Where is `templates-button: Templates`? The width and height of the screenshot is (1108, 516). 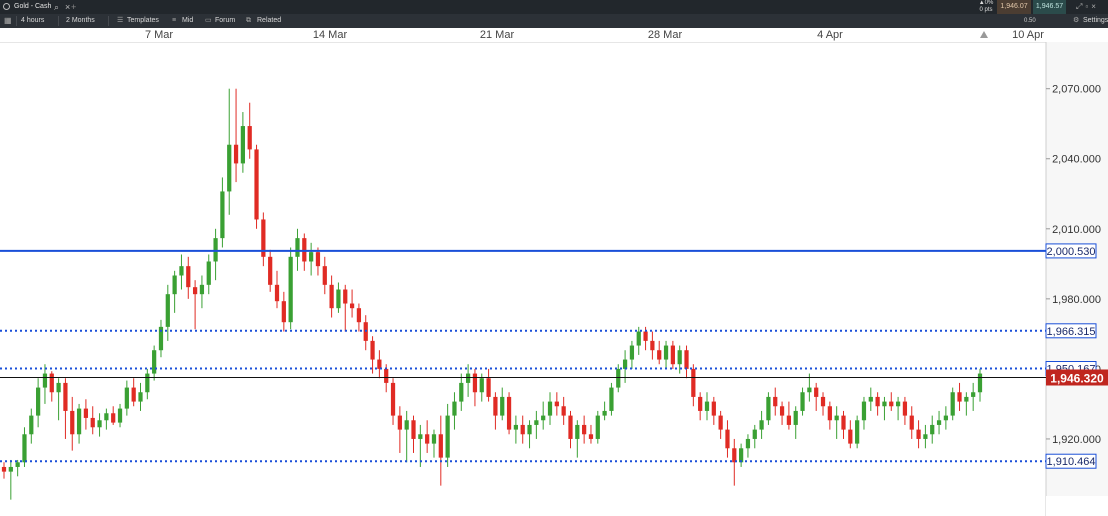 templates-button: Templates is located at coordinates (143, 21).